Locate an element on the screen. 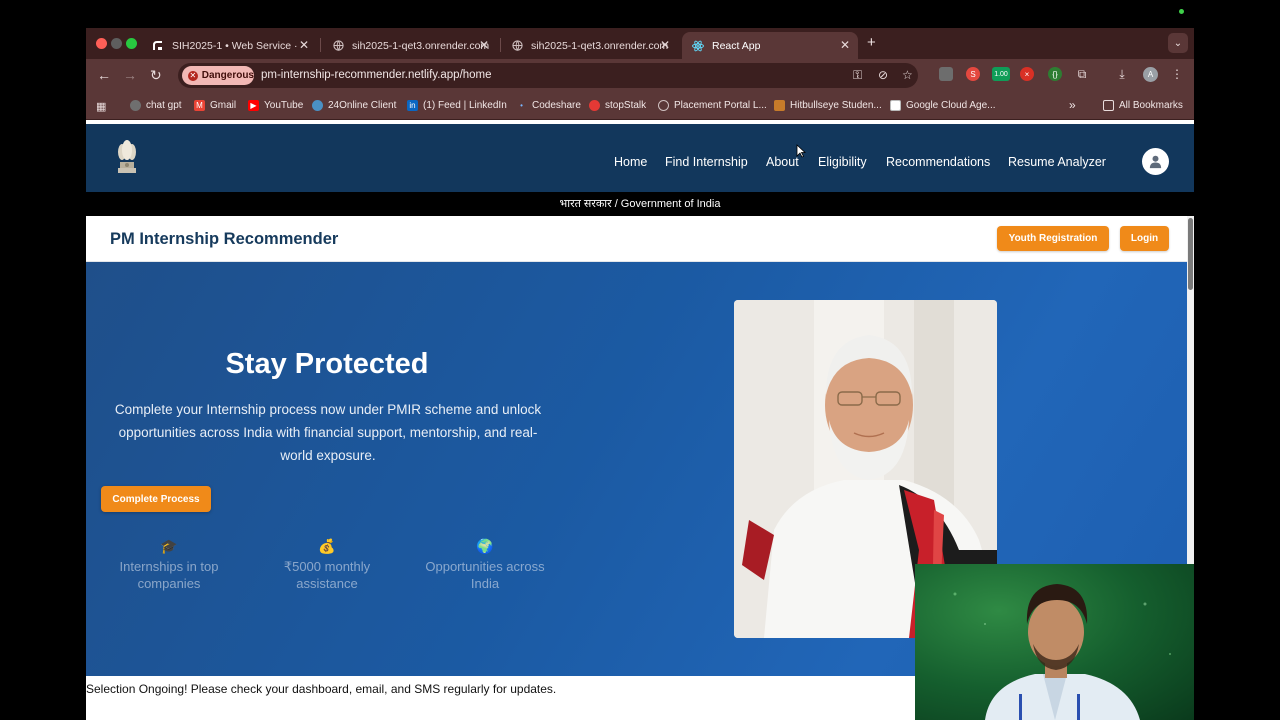  scrollbar-thumb is located at coordinates (1190, 254).